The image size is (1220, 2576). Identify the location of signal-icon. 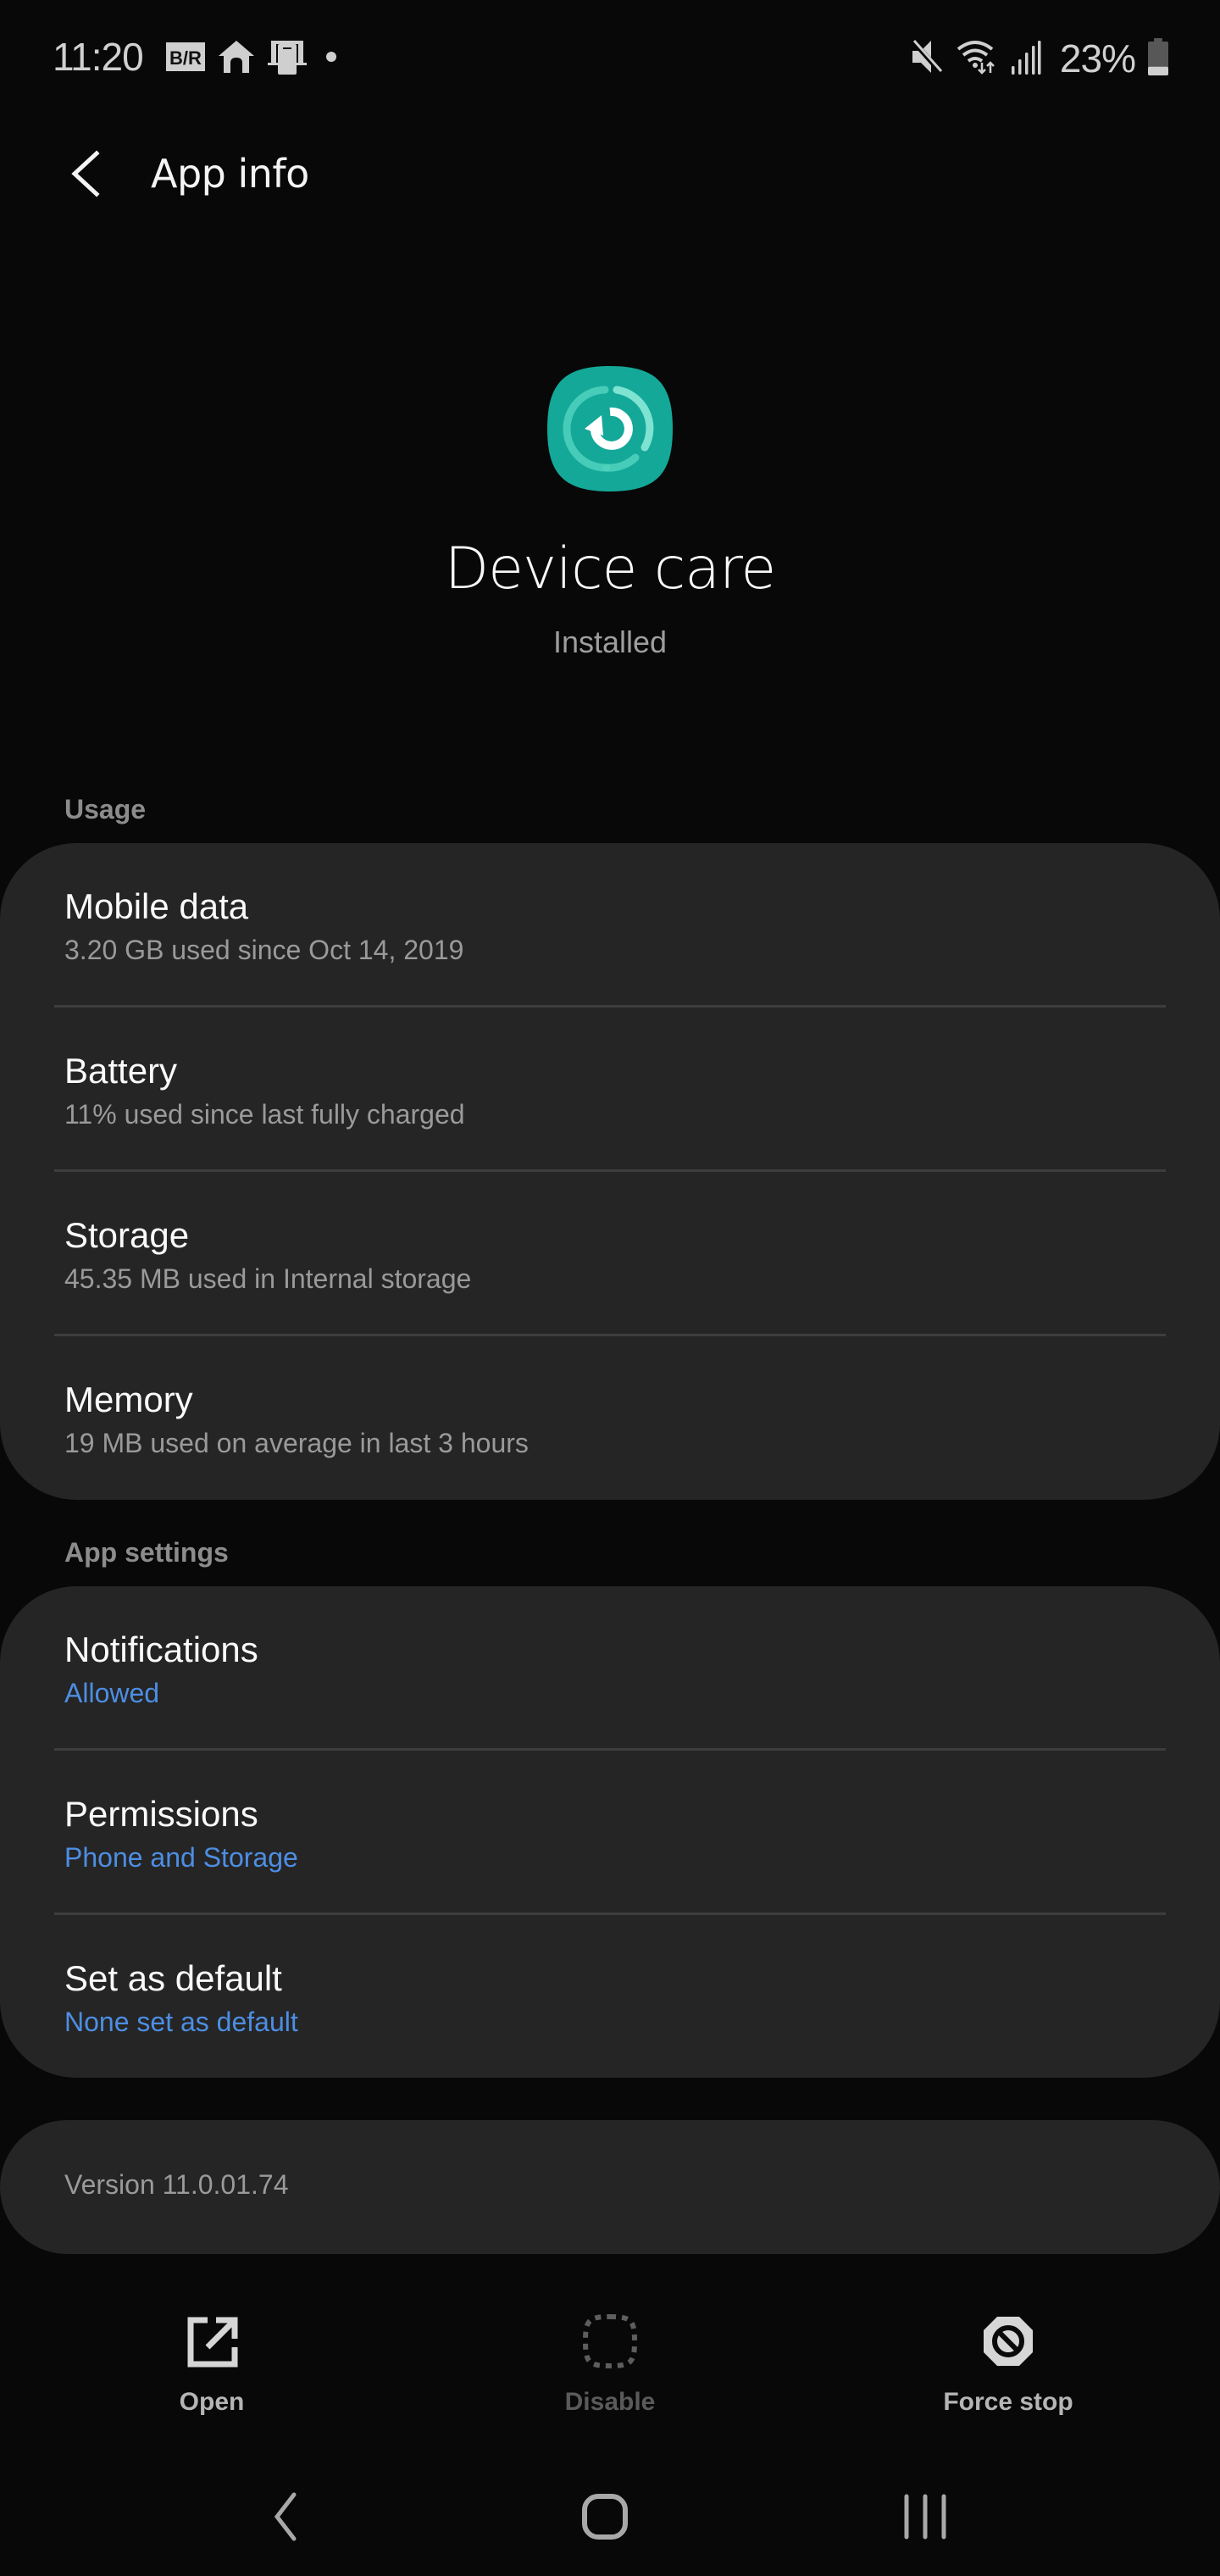
(1026, 59).